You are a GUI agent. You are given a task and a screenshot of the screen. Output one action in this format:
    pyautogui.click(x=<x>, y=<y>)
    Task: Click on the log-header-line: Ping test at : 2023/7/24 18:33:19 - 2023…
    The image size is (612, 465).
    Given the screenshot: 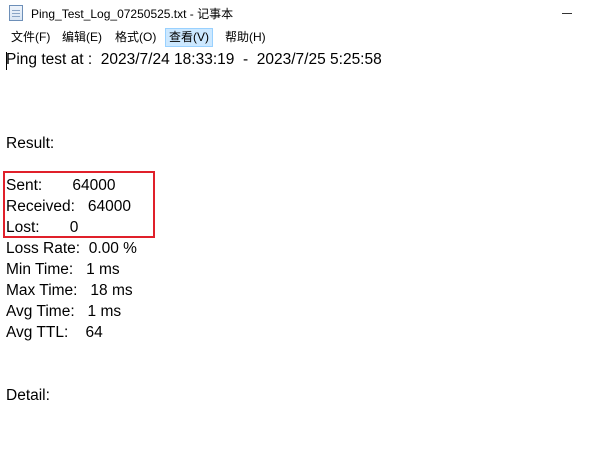 What is the action you would take?
    pyautogui.click(x=194, y=59)
    